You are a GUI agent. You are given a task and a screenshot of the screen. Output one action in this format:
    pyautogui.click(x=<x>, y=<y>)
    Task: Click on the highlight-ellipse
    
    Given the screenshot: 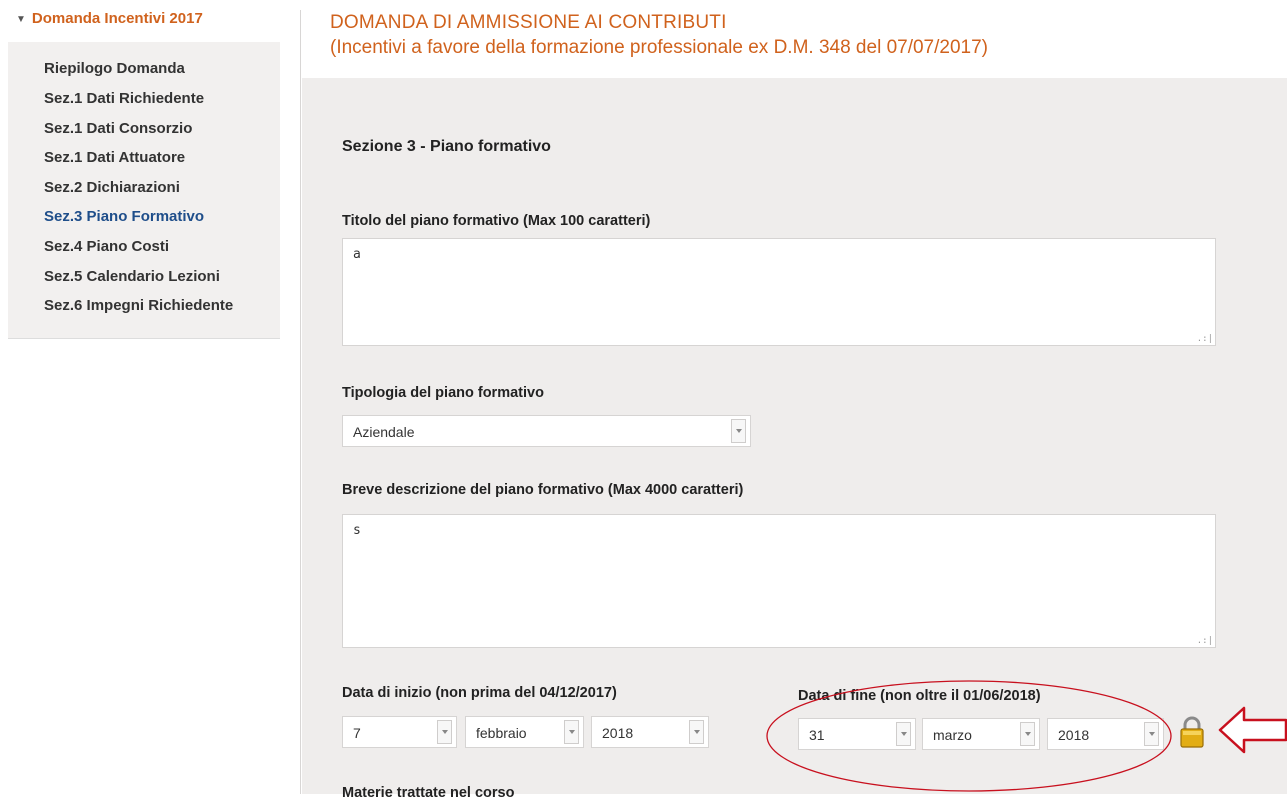 What is the action you would take?
    pyautogui.click(x=969, y=736)
    